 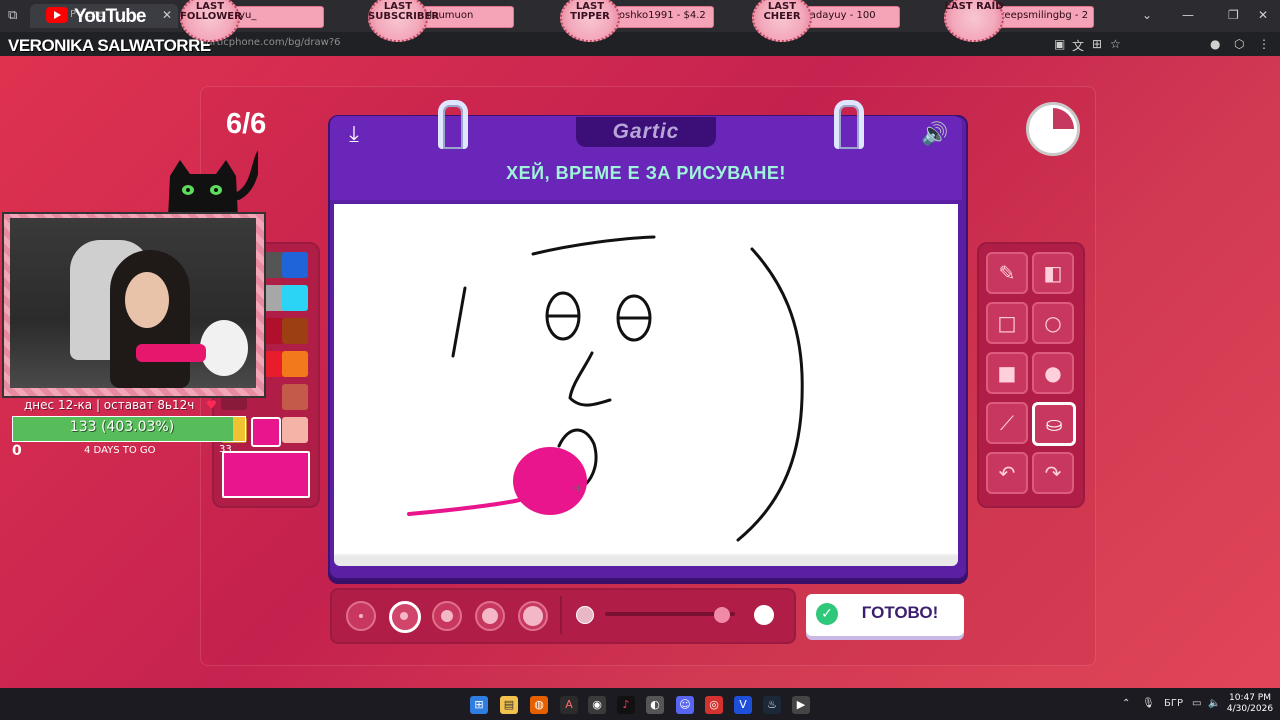 I want to click on network-icon: ▭, so click(x=1196, y=703).